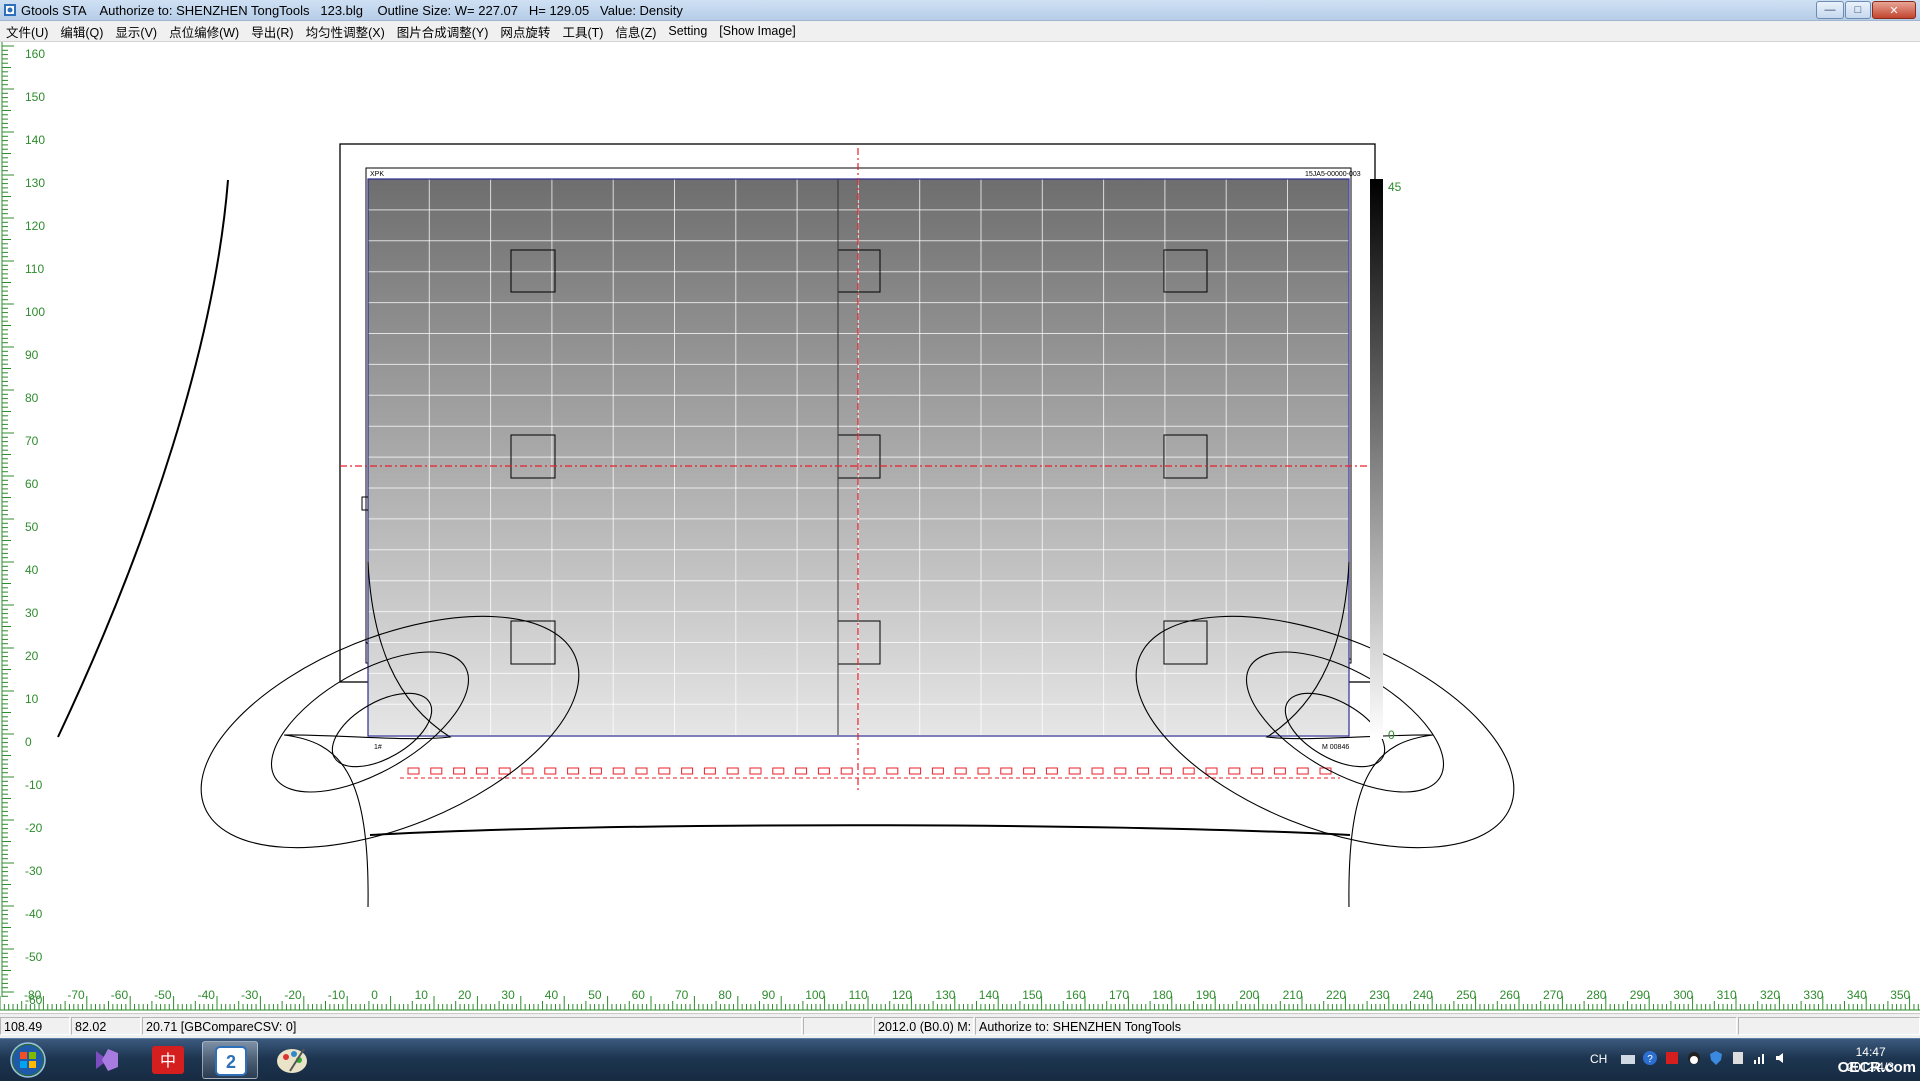  I want to click on ruler-x-label: 90, so click(769, 995).